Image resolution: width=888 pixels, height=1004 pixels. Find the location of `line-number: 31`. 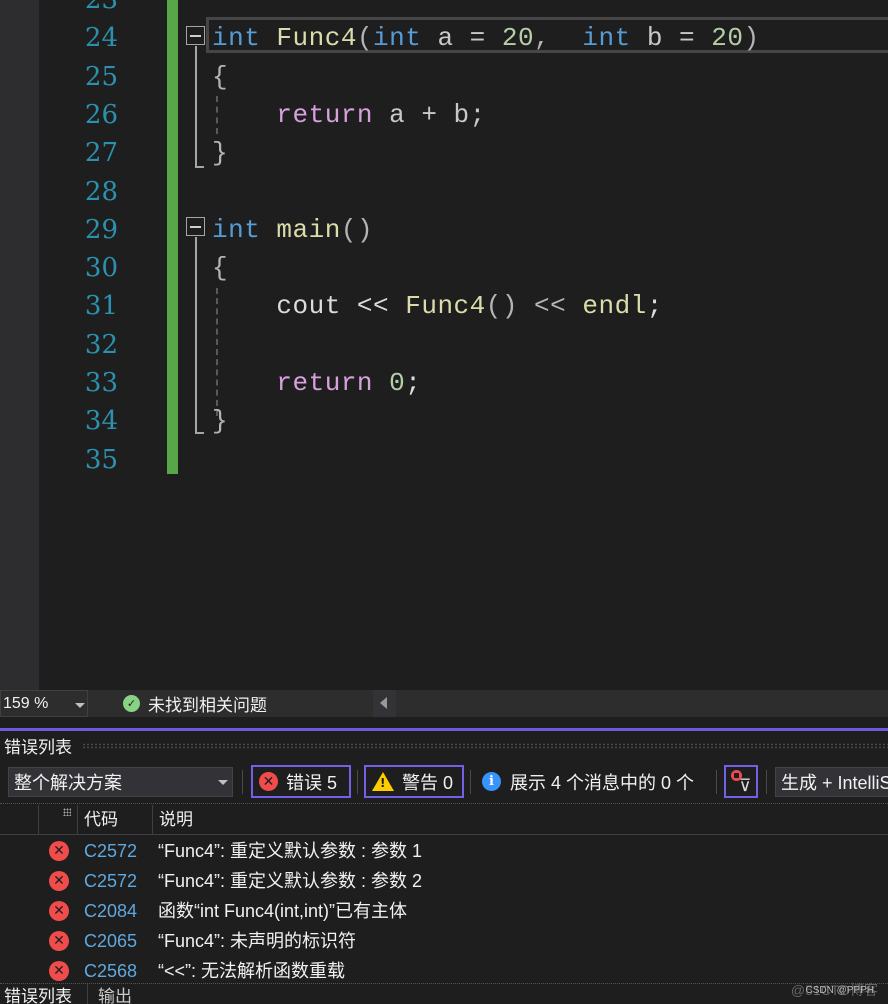

line-number: 31 is located at coordinates (101, 306).